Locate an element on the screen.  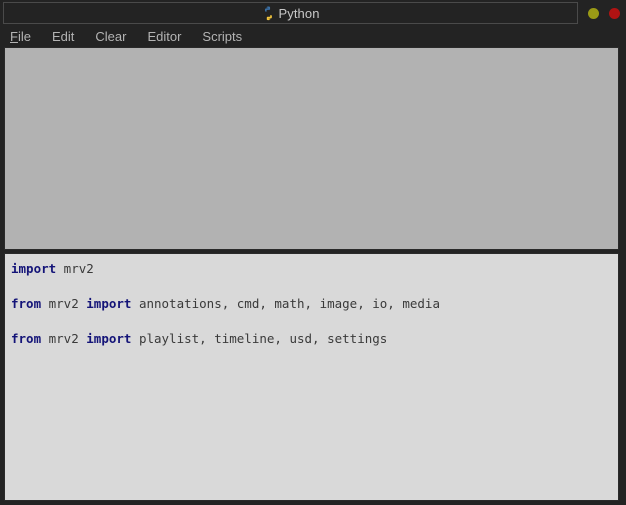
title-inner: Python is located at coordinates (290, 13).